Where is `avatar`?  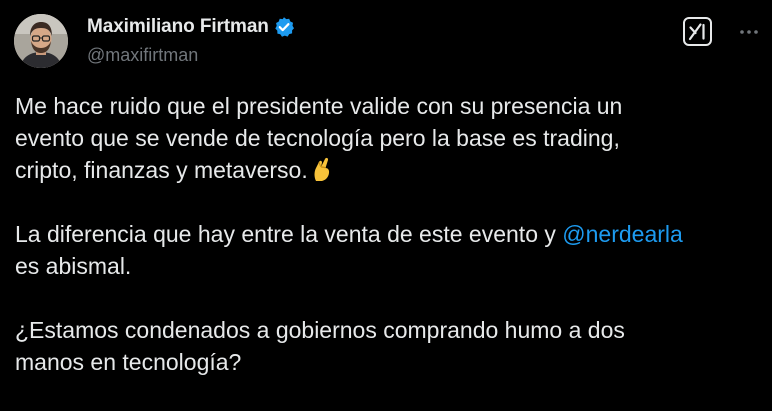 avatar is located at coordinates (41, 41).